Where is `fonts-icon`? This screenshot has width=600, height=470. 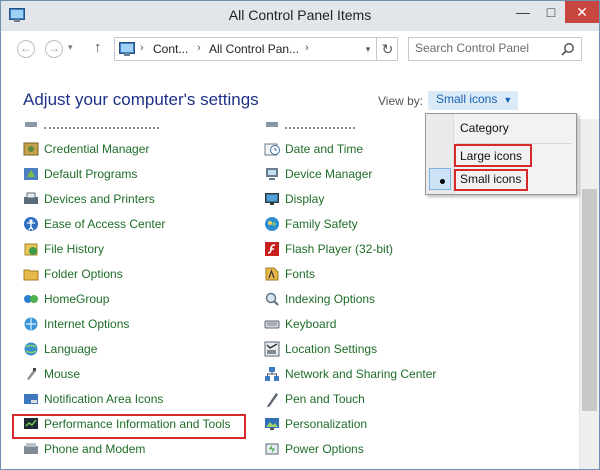
fonts-icon is located at coordinates (272, 274).